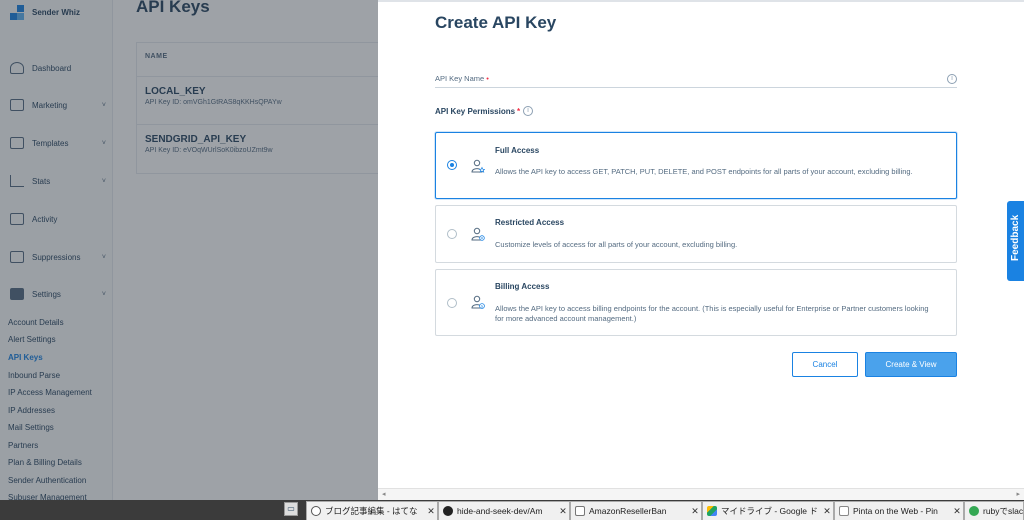 This screenshot has width=1024, height=520. What do you see at coordinates (895, 511) in the screenshot?
I see `tab-label: Pinta on the Web - Pin` at bounding box center [895, 511].